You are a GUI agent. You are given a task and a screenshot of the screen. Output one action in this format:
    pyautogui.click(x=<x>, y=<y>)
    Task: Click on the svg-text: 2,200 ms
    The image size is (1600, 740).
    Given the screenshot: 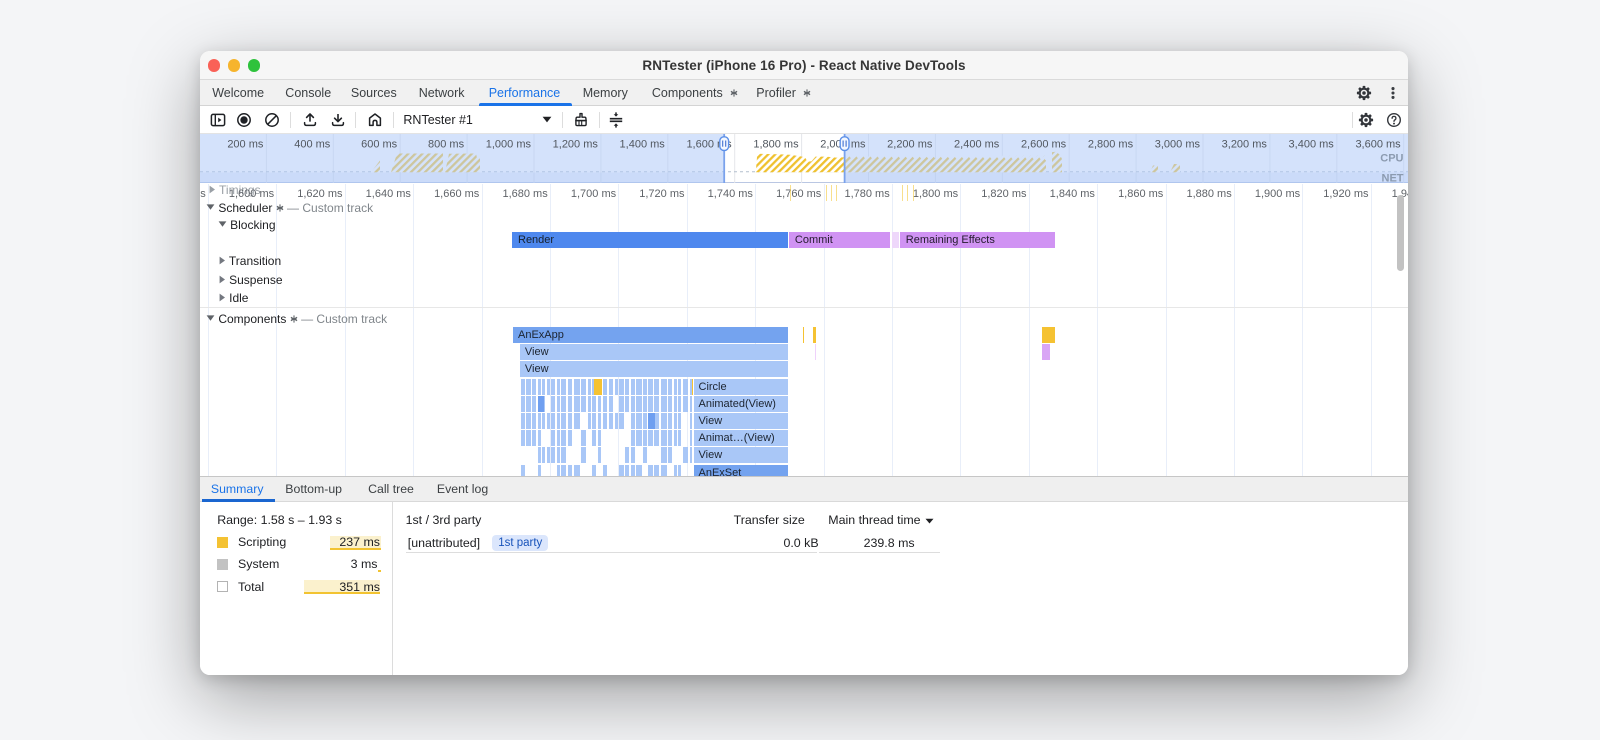 What is the action you would take?
    pyautogui.click(x=910, y=145)
    